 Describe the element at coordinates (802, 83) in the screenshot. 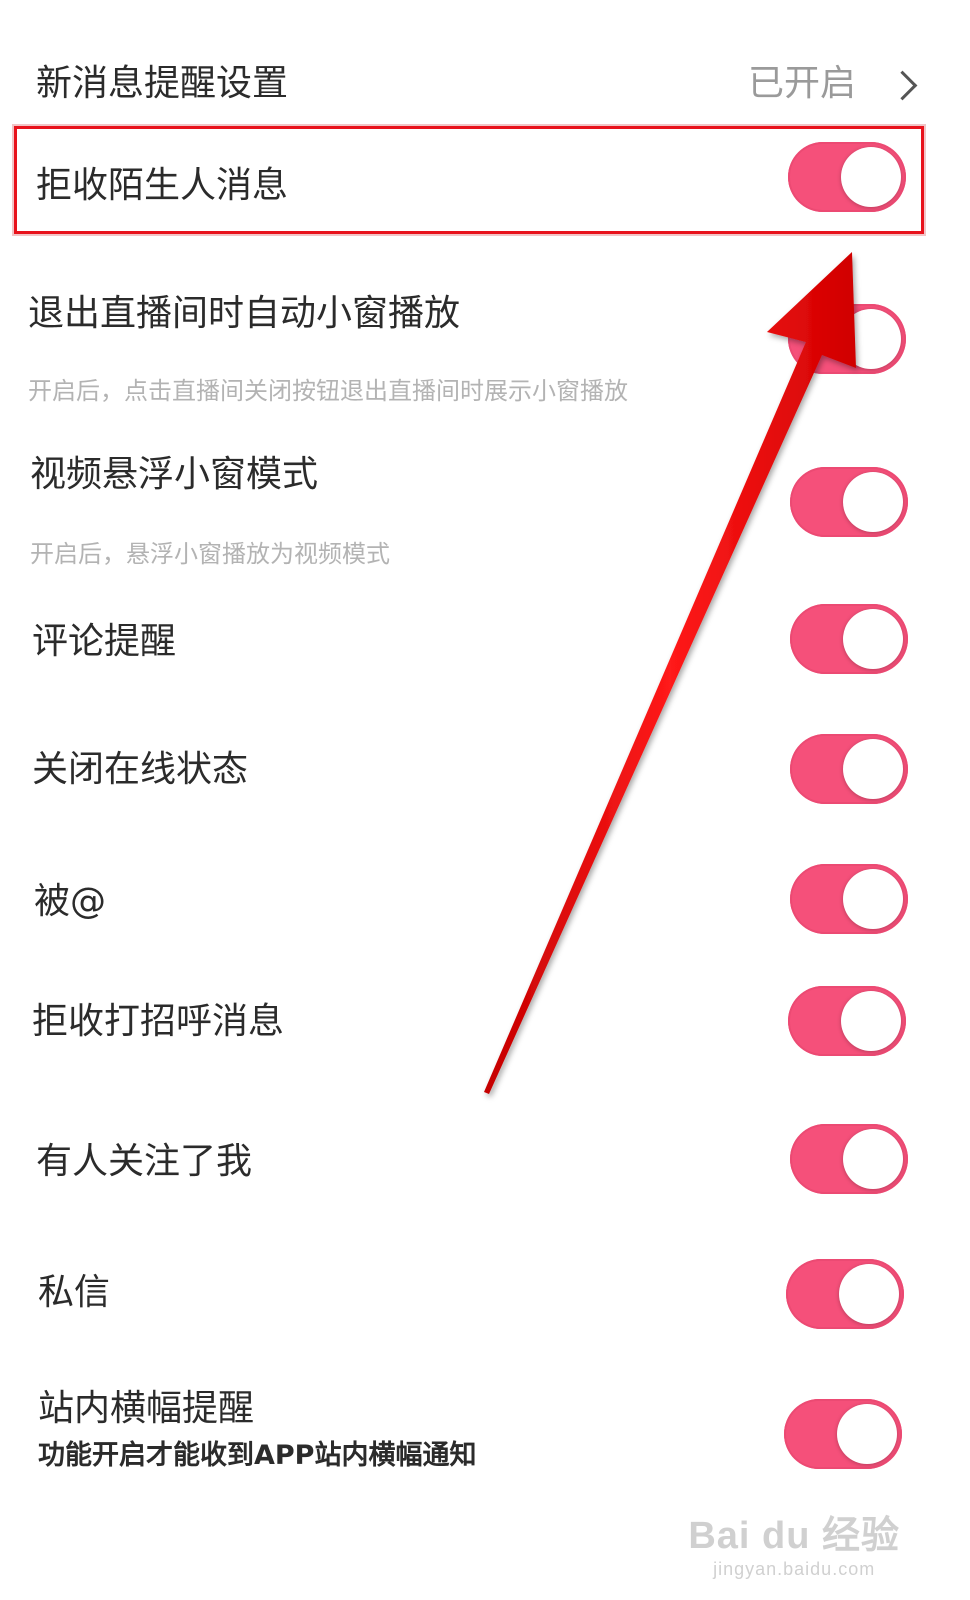

I see `new-message-settings-status: 已开启` at that location.